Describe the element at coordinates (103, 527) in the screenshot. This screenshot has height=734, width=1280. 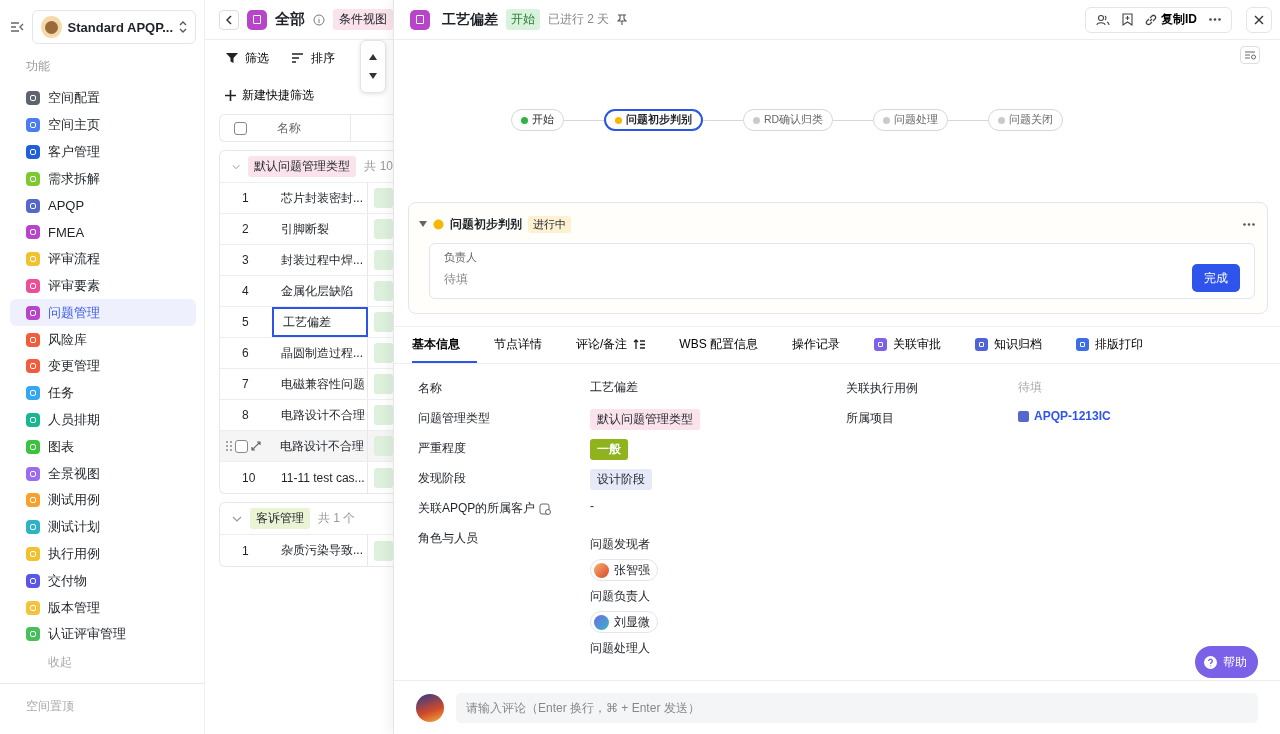
I see `sidebar-item: 测试计划` at that location.